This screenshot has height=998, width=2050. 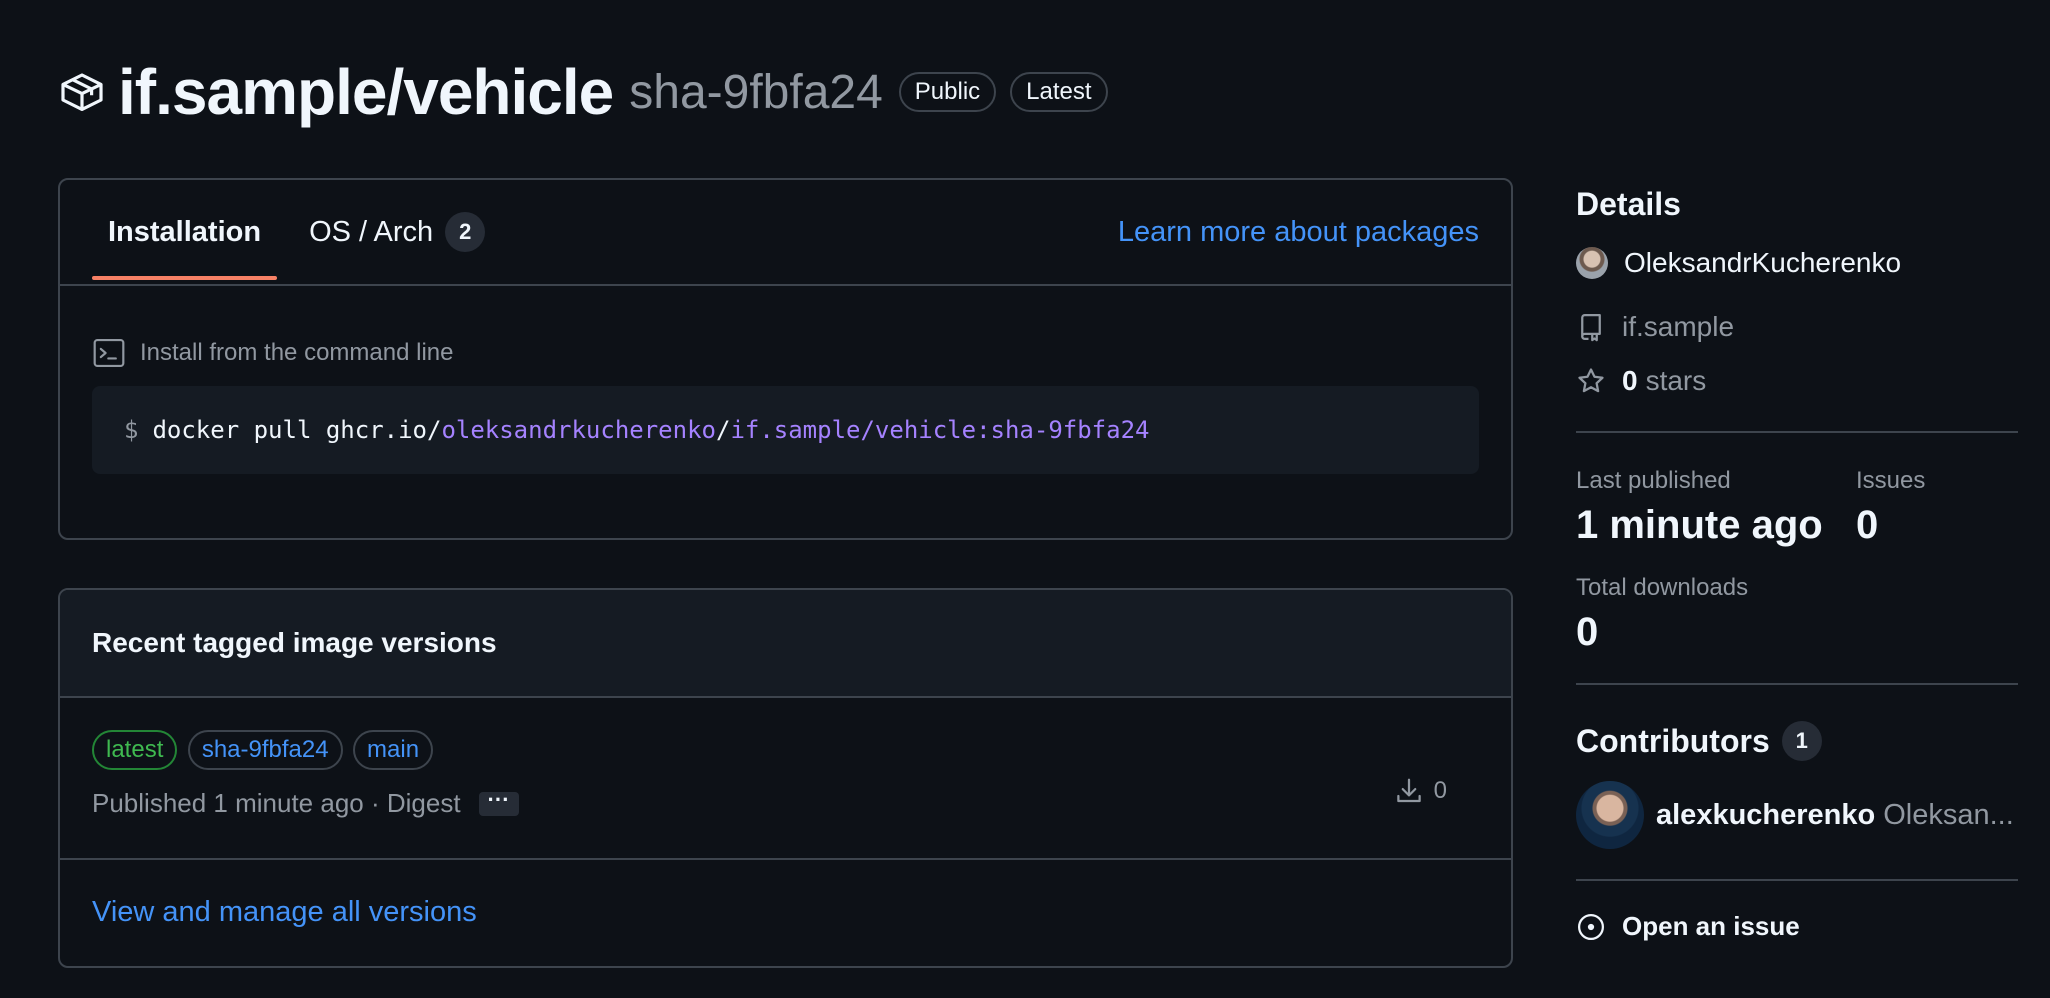 I want to click on command-image: if.sample/vehicle:sha-9fbfa24, so click(x=940, y=430).